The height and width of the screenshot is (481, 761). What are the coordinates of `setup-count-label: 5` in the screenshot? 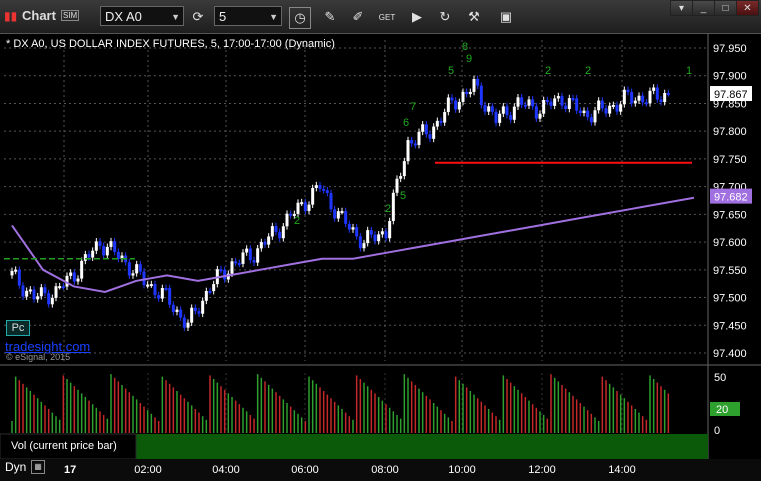 It's located at (403, 196).